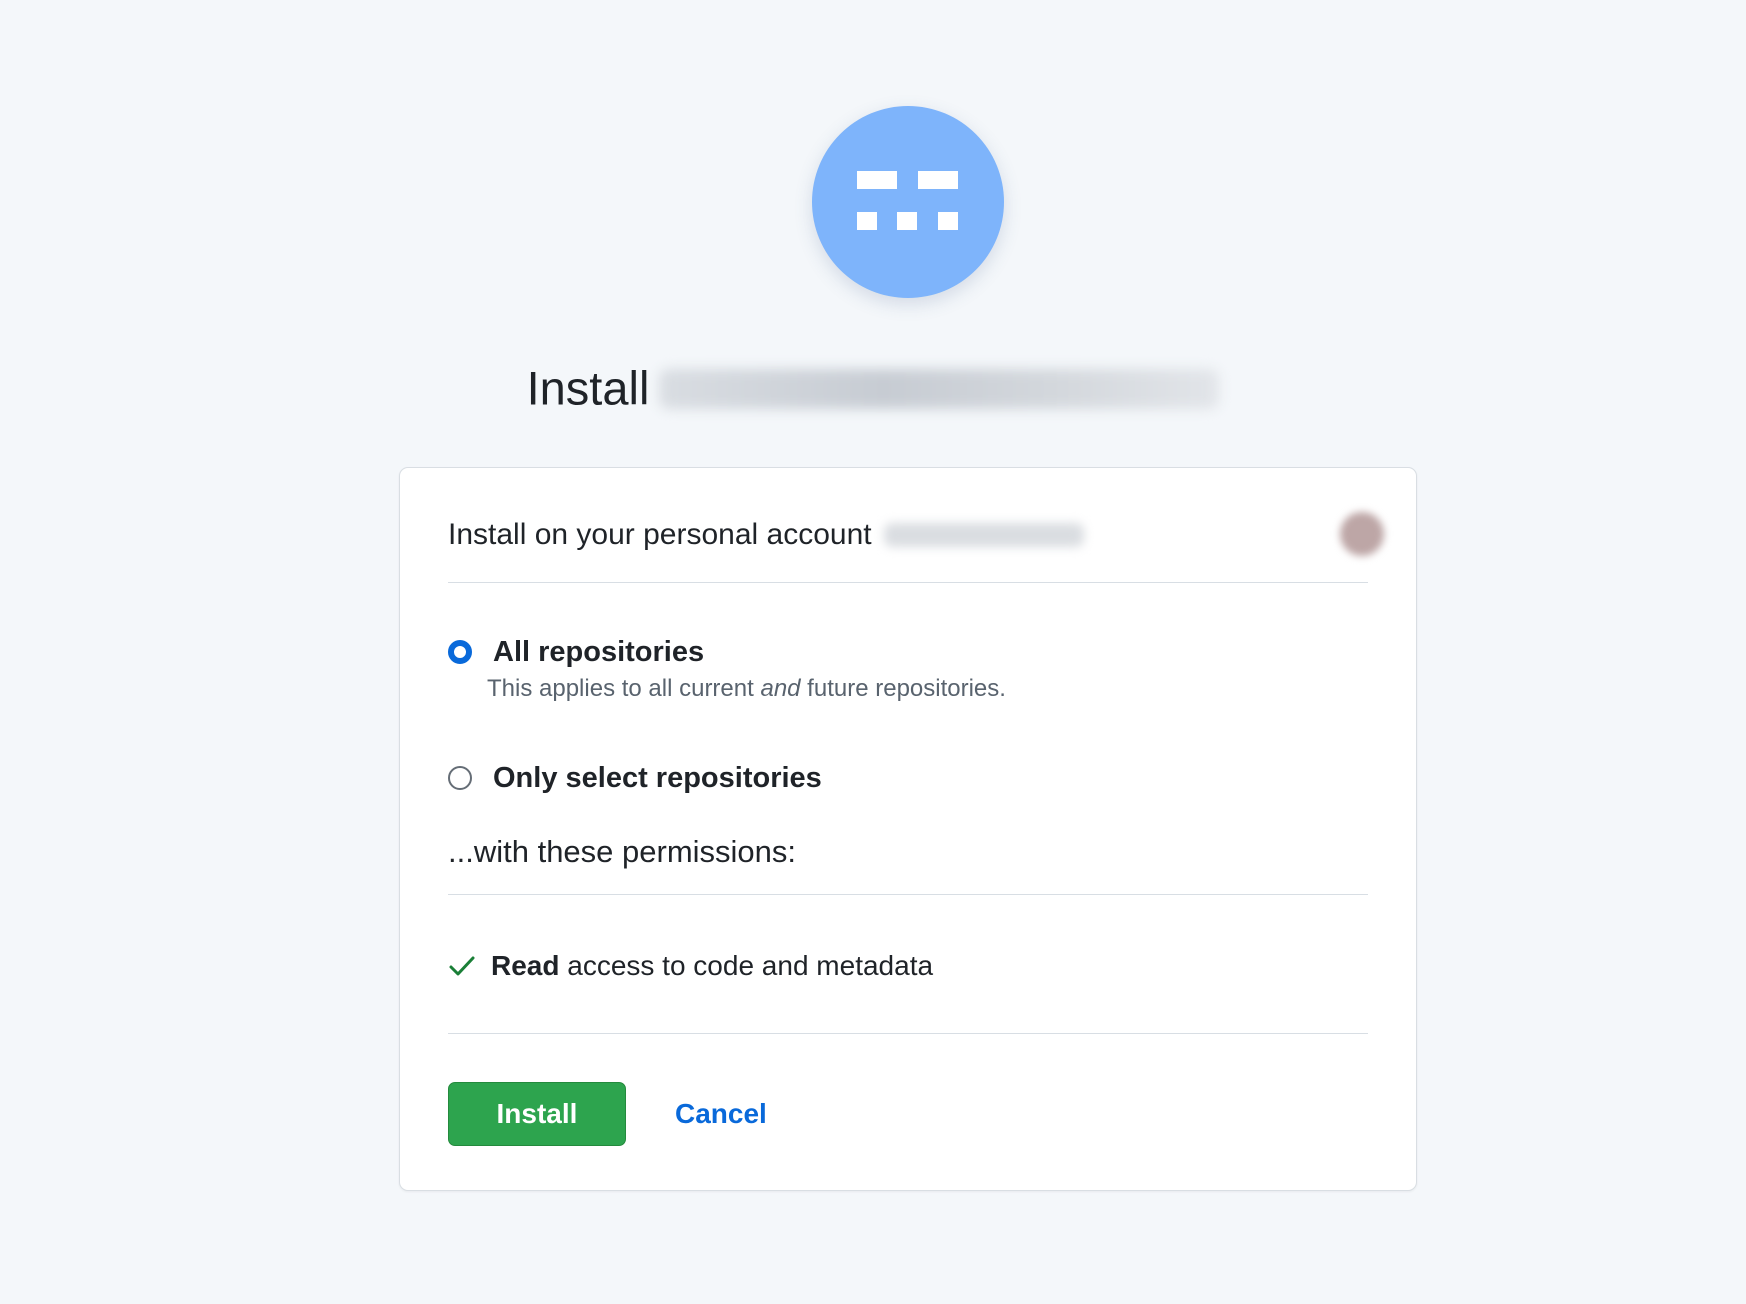 This screenshot has height=1304, width=1746. I want to click on avatar, so click(1362, 534).